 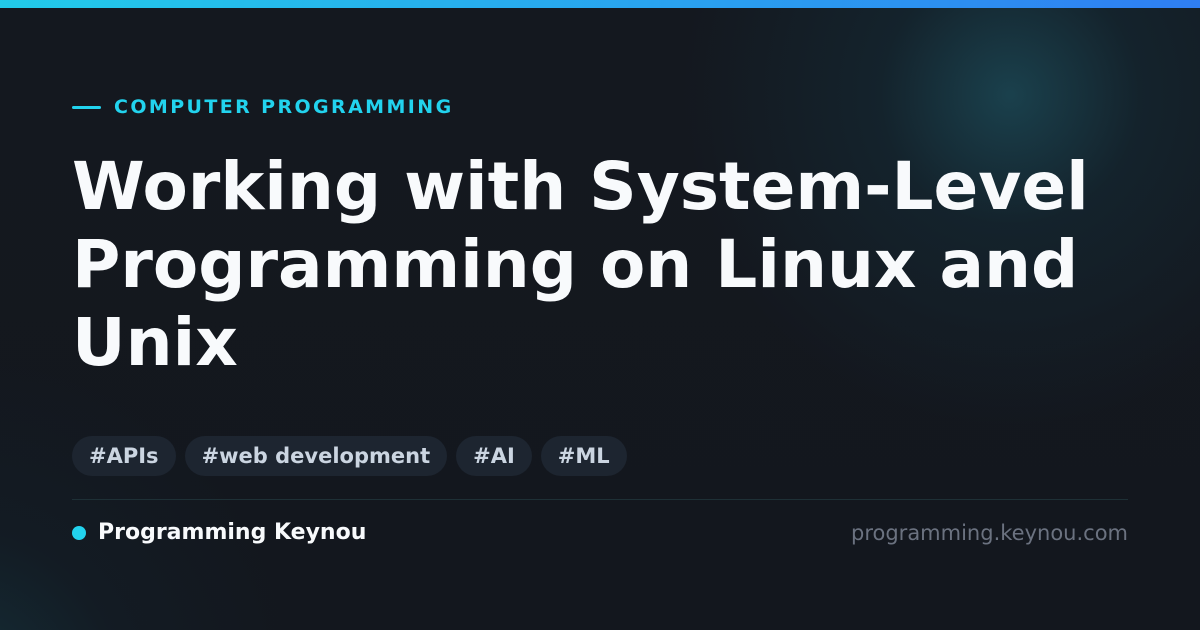 What do you see at coordinates (79, 533) in the screenshot?
I see `brand-dot-icon` at bounding box center [79, 533].